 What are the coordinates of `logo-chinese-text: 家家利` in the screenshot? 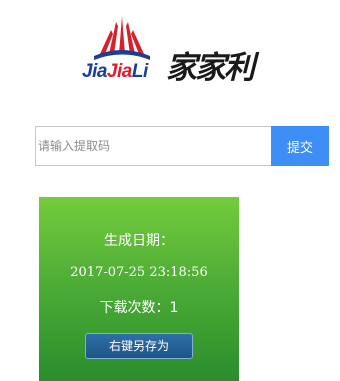 It's located at (210, 68).